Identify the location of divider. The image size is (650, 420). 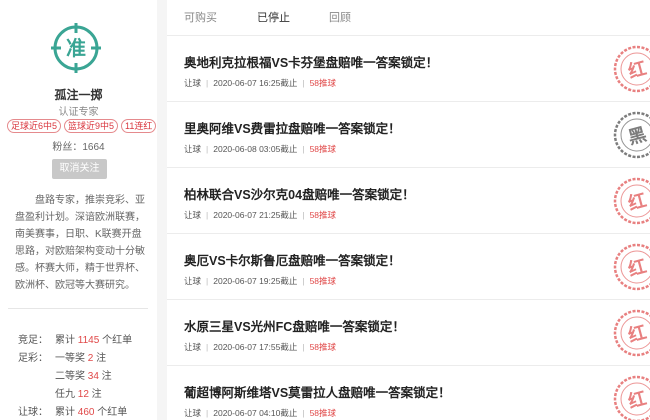
(78, 308).